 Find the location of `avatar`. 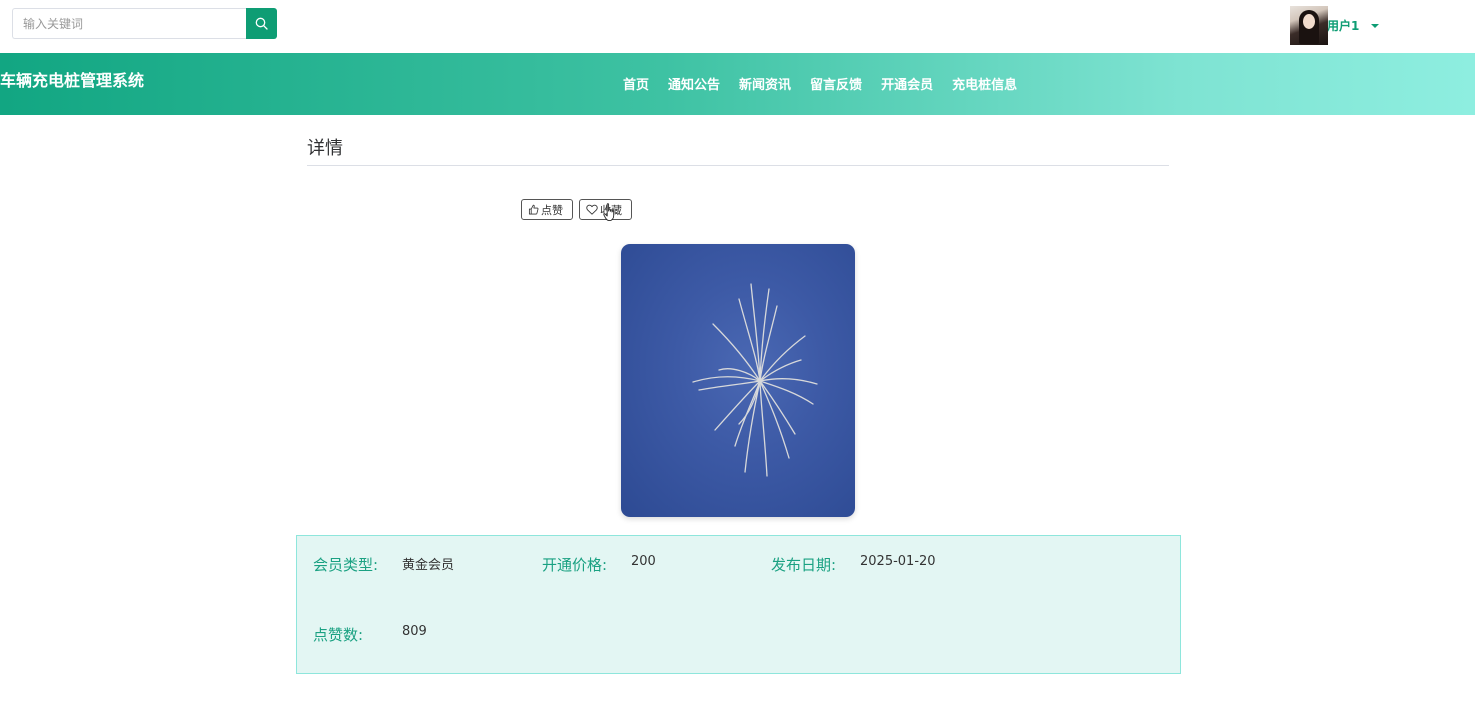

avatar is located at coordinates (1309, 25).